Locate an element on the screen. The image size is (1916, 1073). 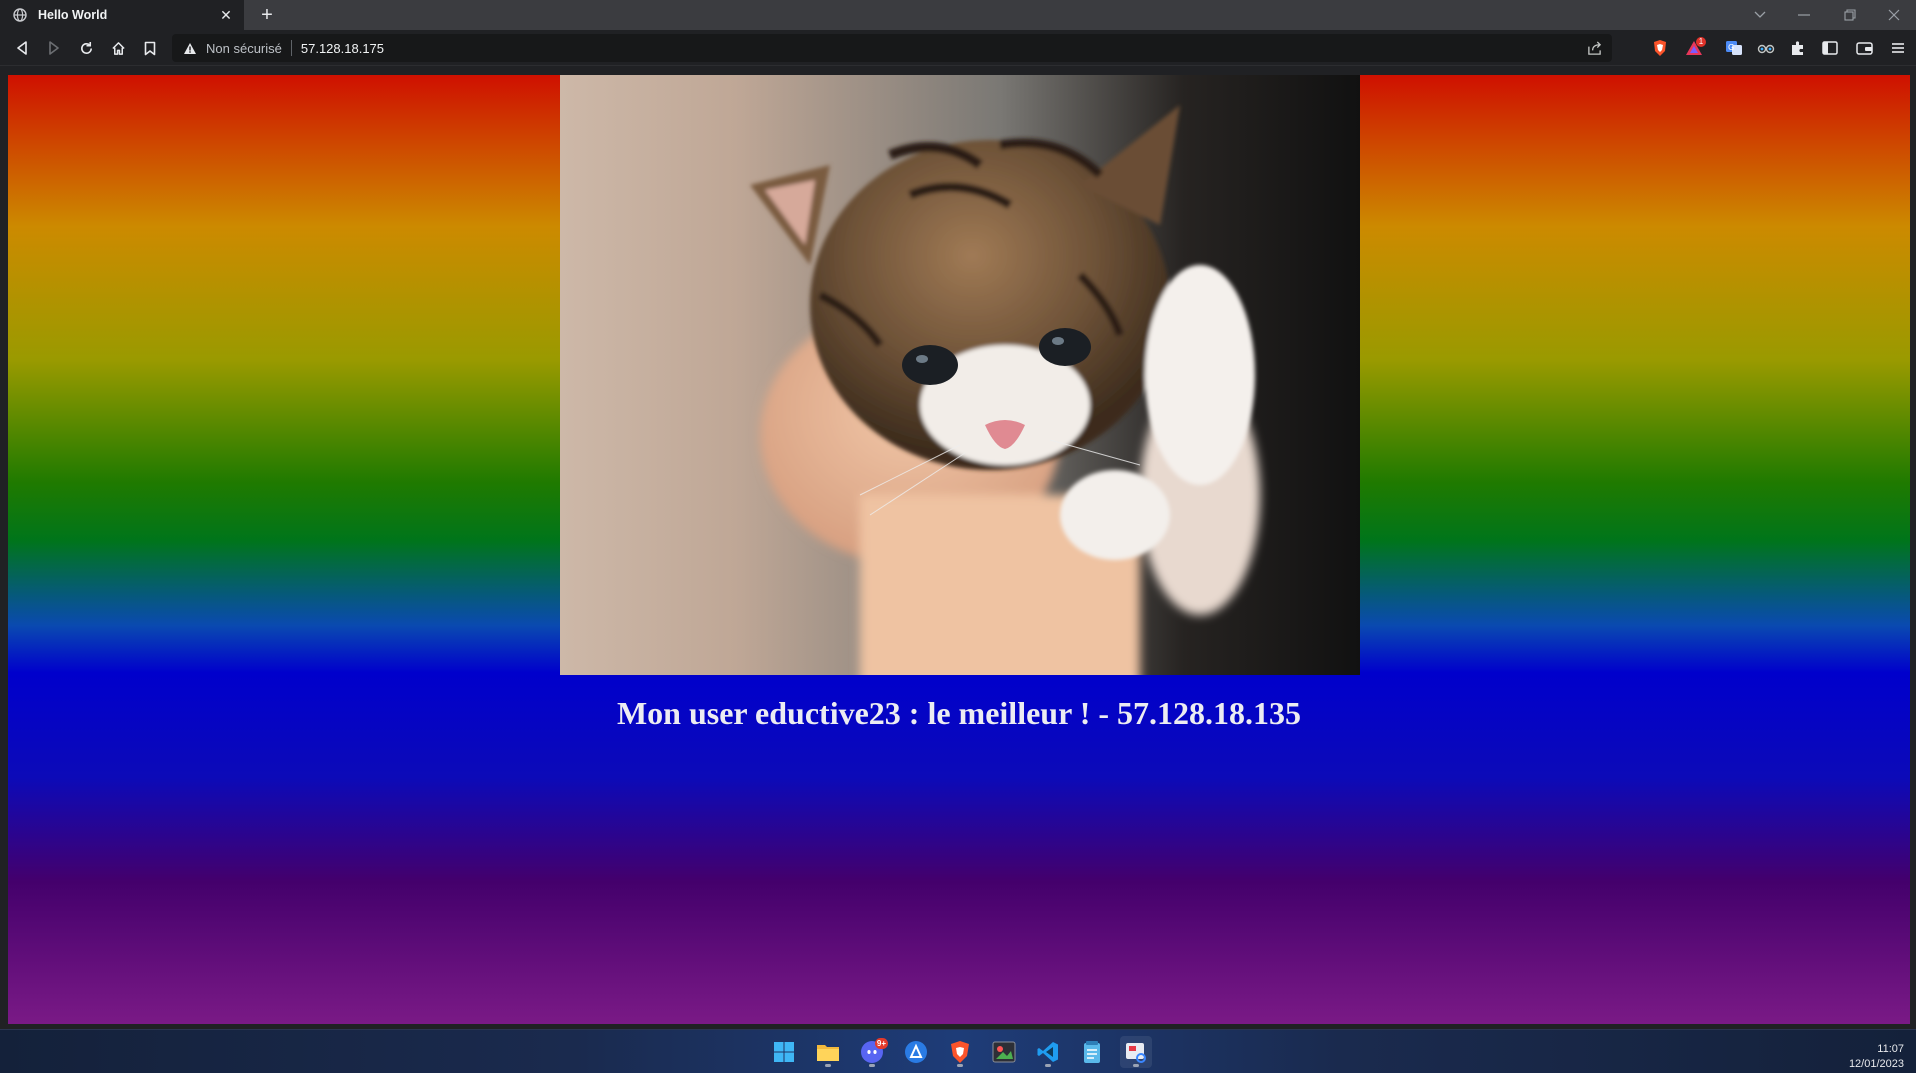
file-explorer-icon is located at coordinates (828, 1052).